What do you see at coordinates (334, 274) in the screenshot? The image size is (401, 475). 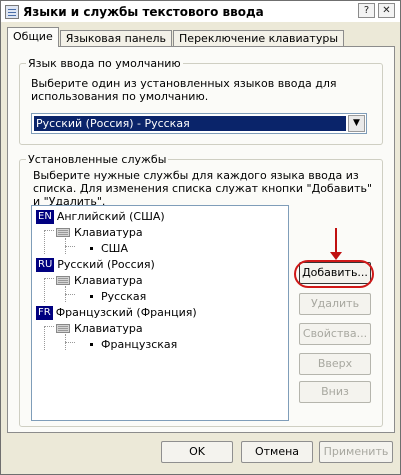 I see `annotation-highlight-ring` at bounding box center [334, 274].